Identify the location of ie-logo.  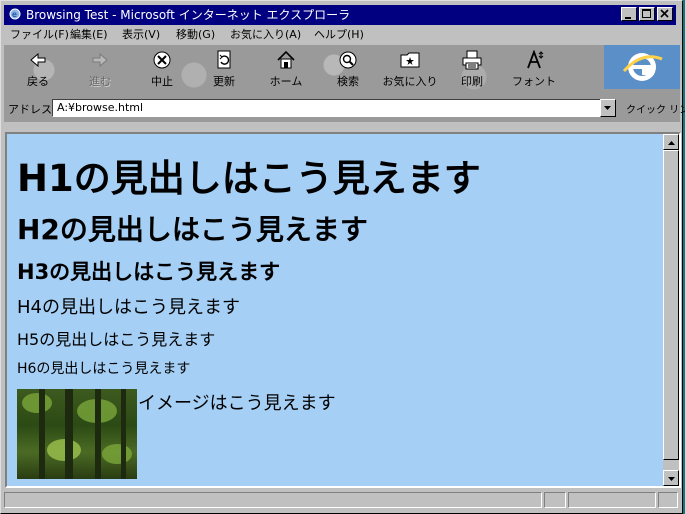
(642, 67).